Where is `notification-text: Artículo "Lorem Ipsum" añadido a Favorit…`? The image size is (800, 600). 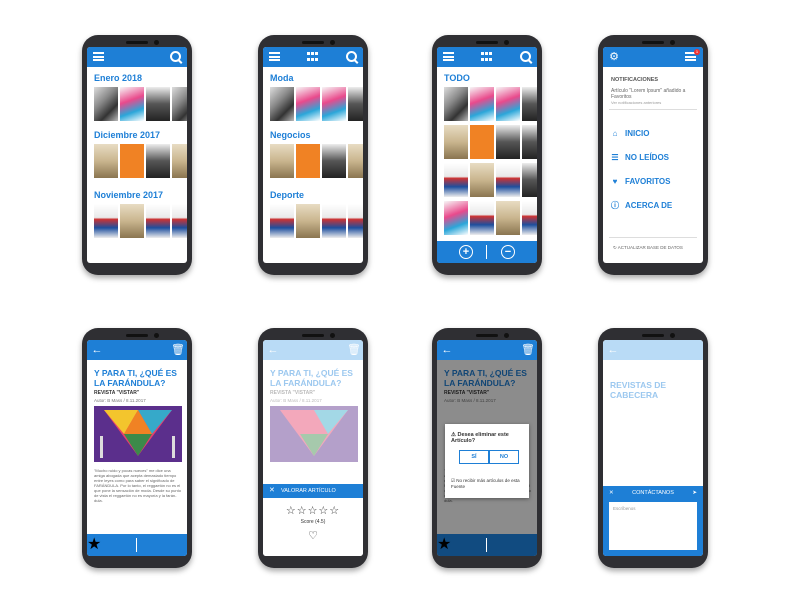 notification-text: Artículo "Lorem Ipsum" añadido a Favorit… is located at coordinates (656, 94).